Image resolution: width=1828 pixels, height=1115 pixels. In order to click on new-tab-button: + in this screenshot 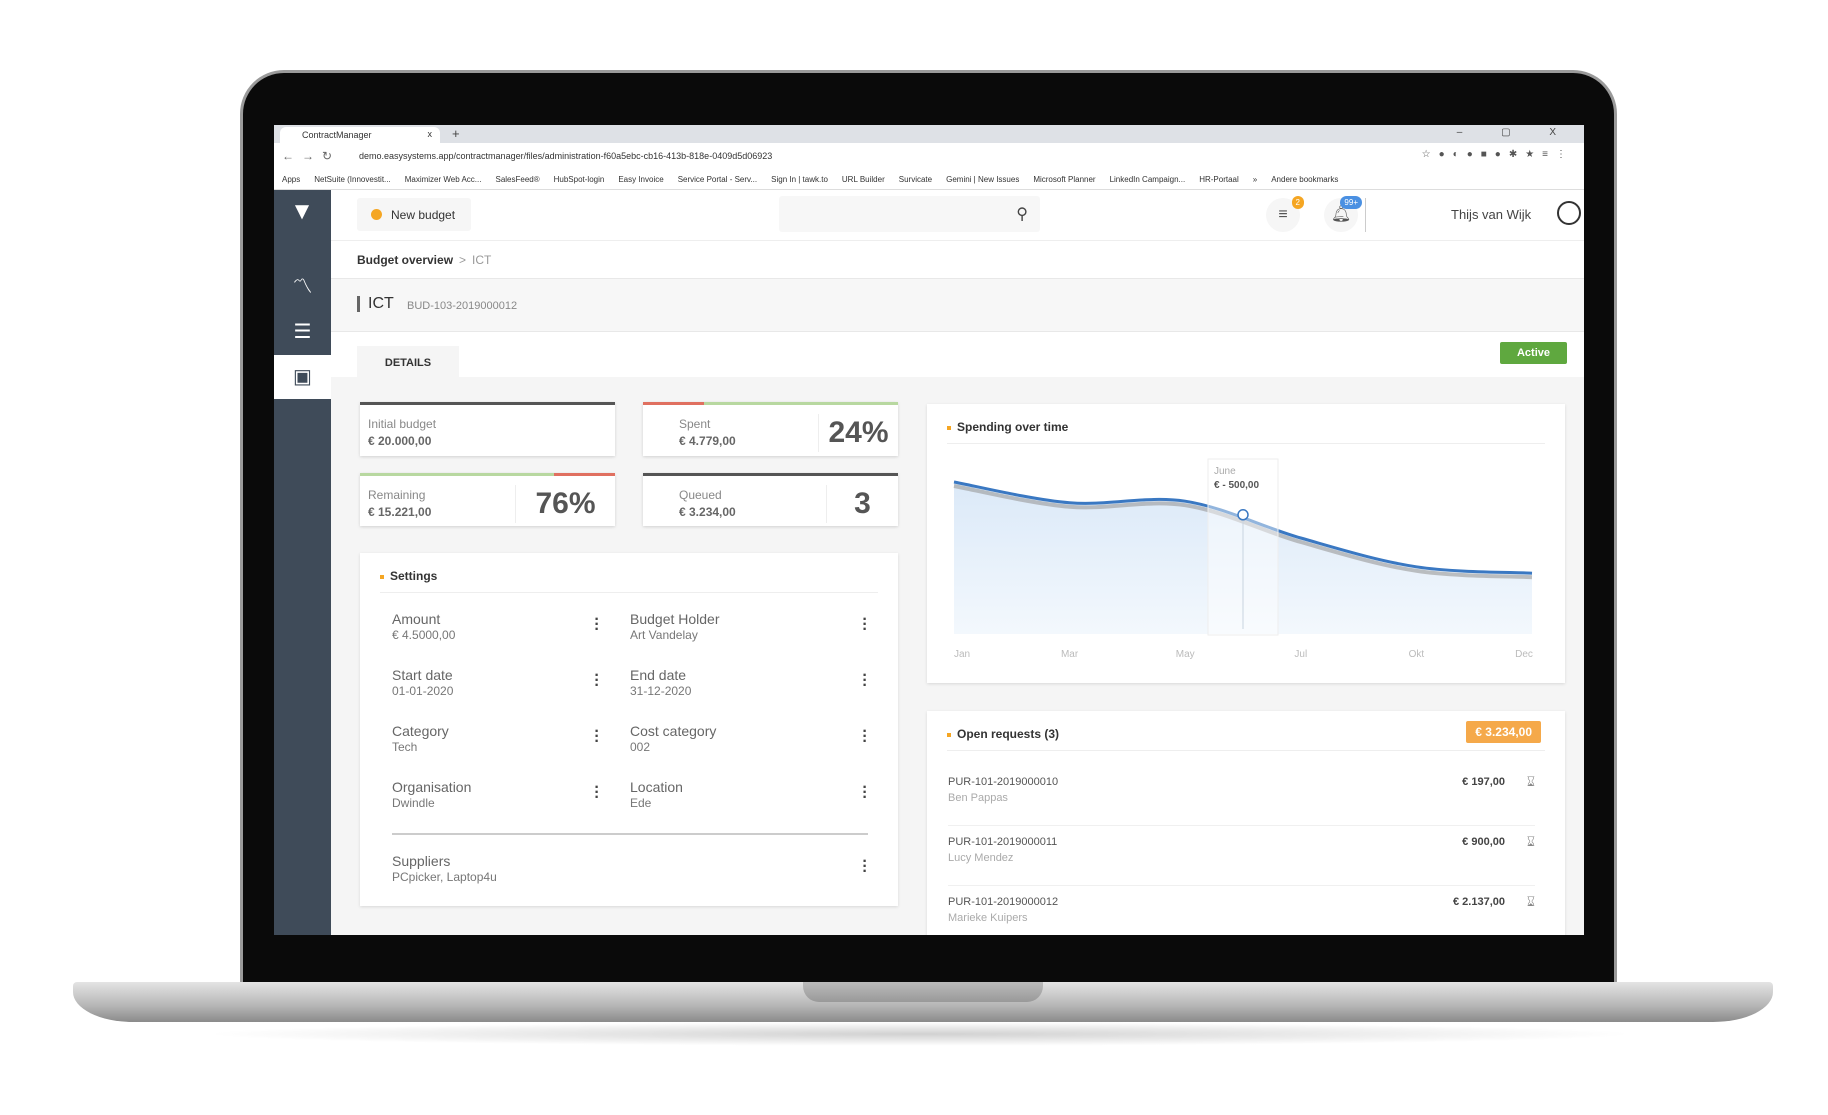, I will do `click(456, 133)`.